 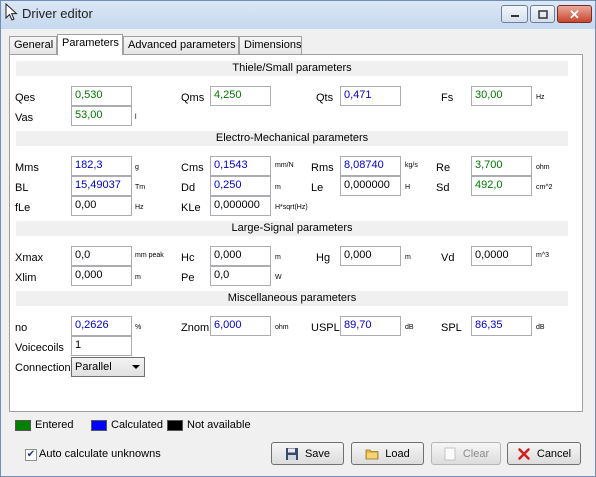 What do you see at coordinates (101, 96) in the screenshot?
I see `qes-input: 0,530` at bounding box center [101, 96].